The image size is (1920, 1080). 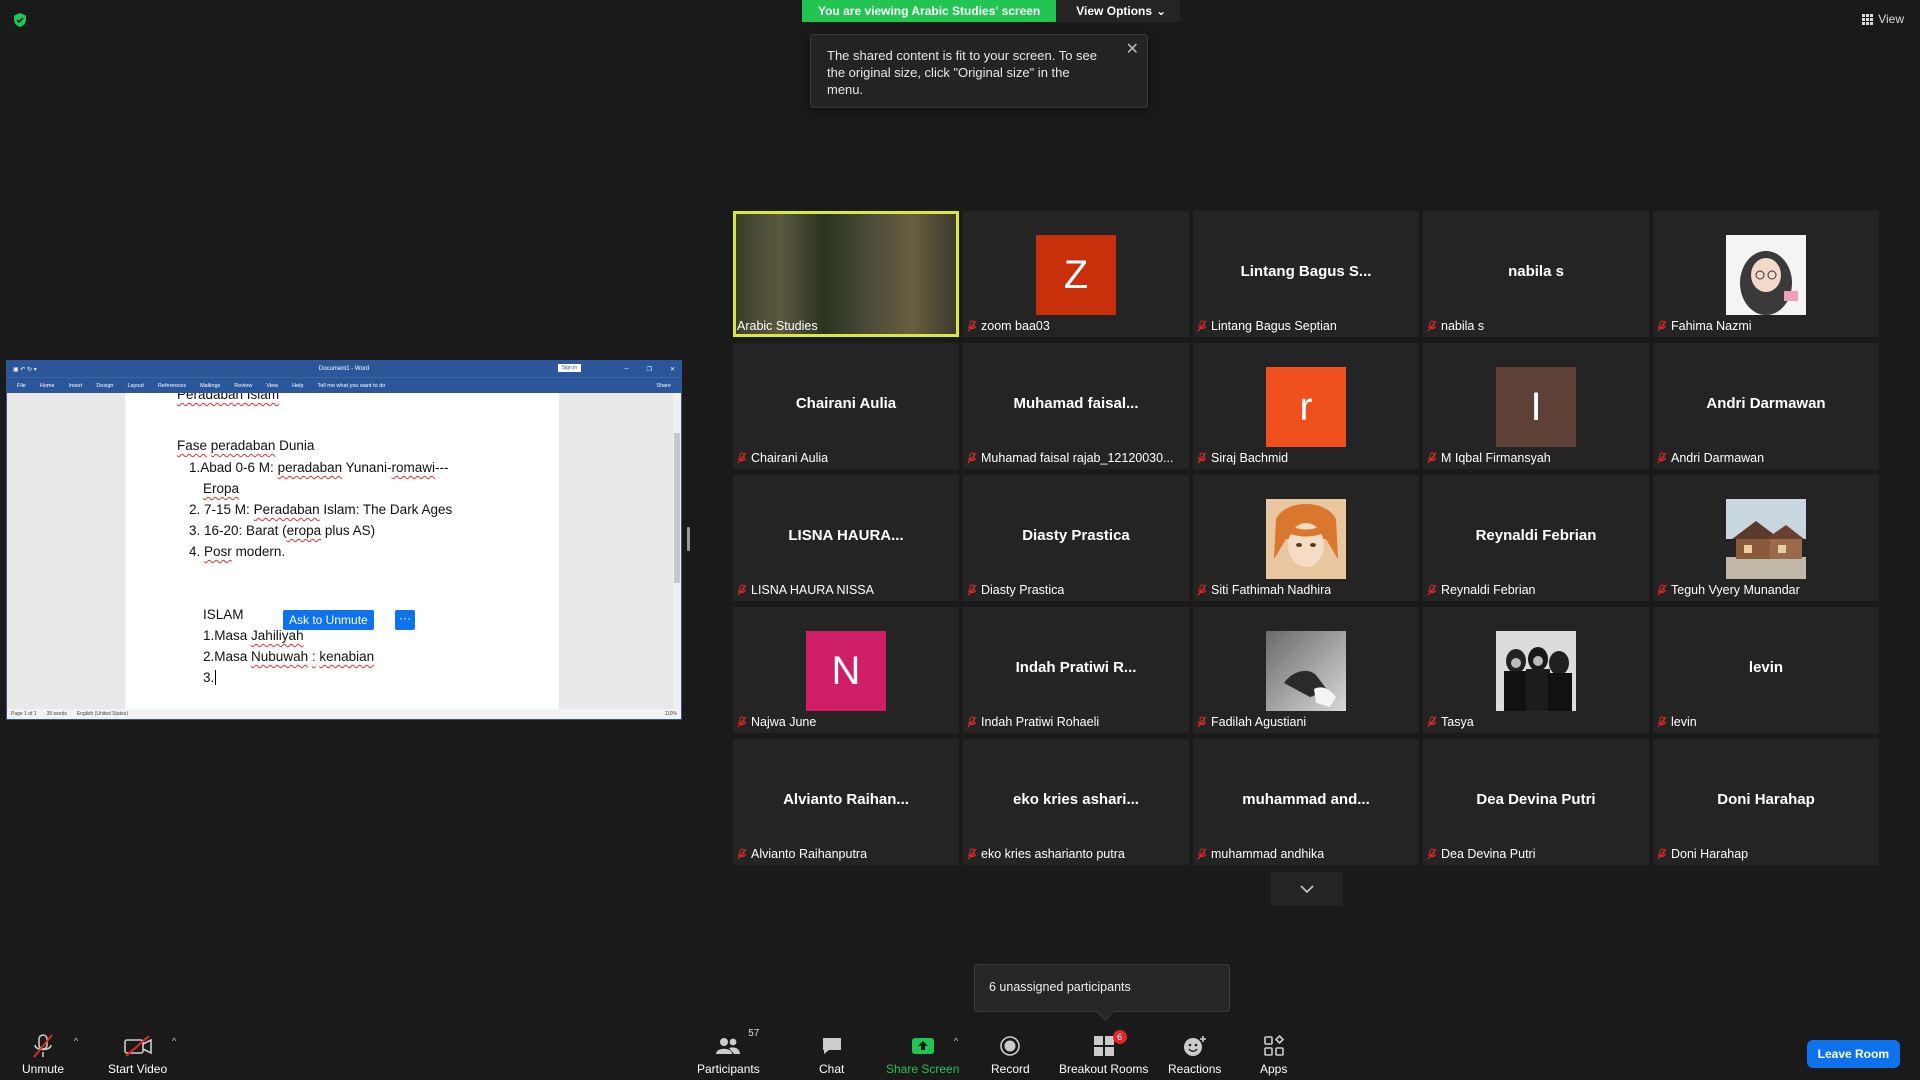 What do you see at coordinates (846, 274) in the screenshot?
I see `participant-tile: Arabic Studies` at bounding box center [846, 274].